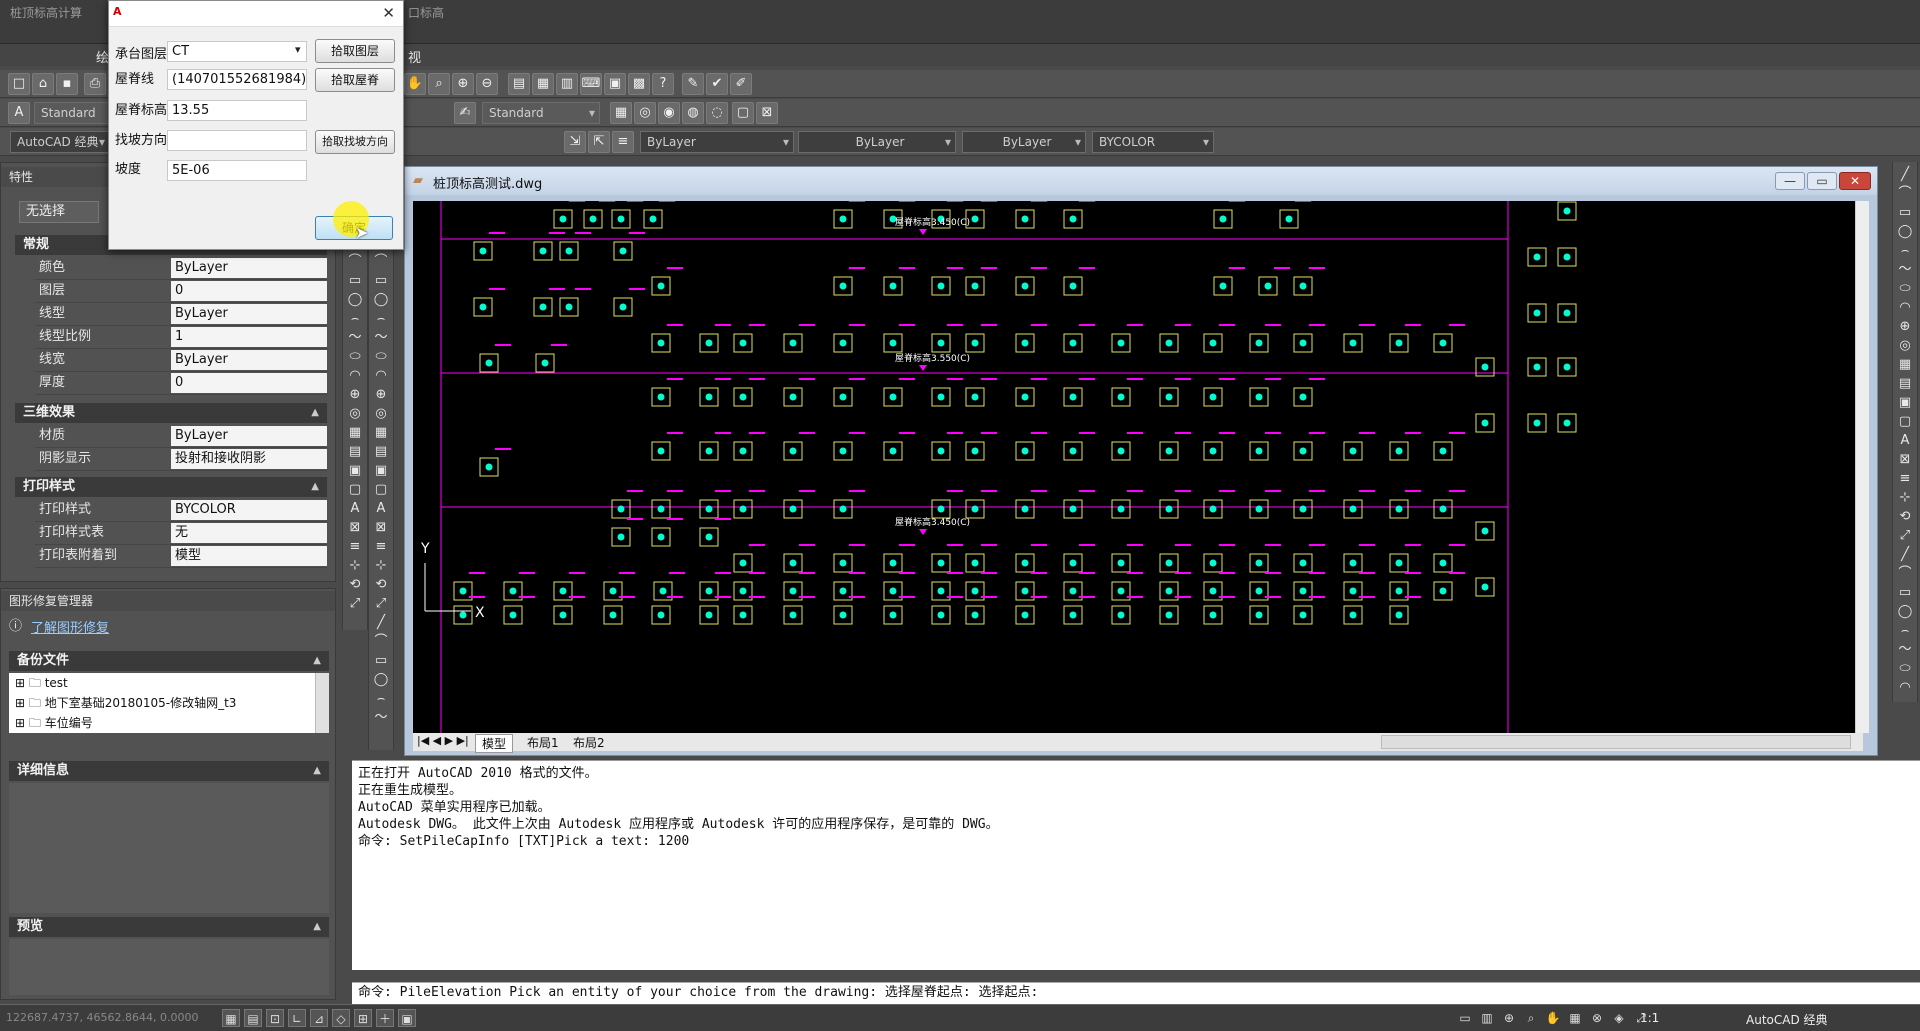  I want to click on vertical-scrollbar, so click(1862, 467).